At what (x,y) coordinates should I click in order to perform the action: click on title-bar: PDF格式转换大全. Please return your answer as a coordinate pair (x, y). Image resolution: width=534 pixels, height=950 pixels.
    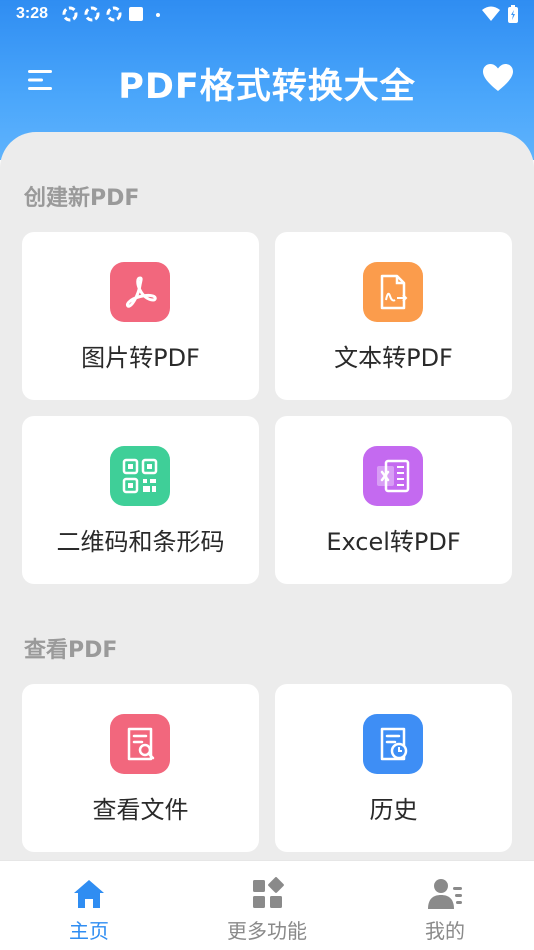
    Looking at the image, I should click on (267, 80).